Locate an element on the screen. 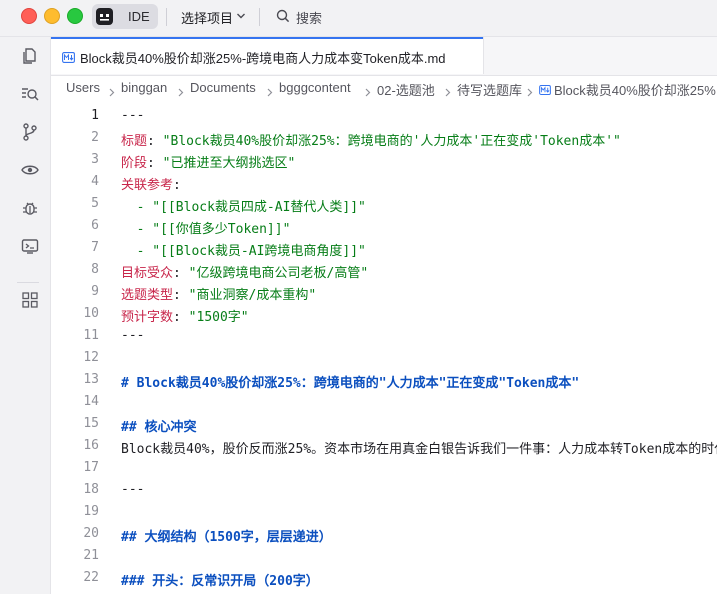 This screenshot has height=594, width=717. line-number: 21 is located at coordinates (91, 555).